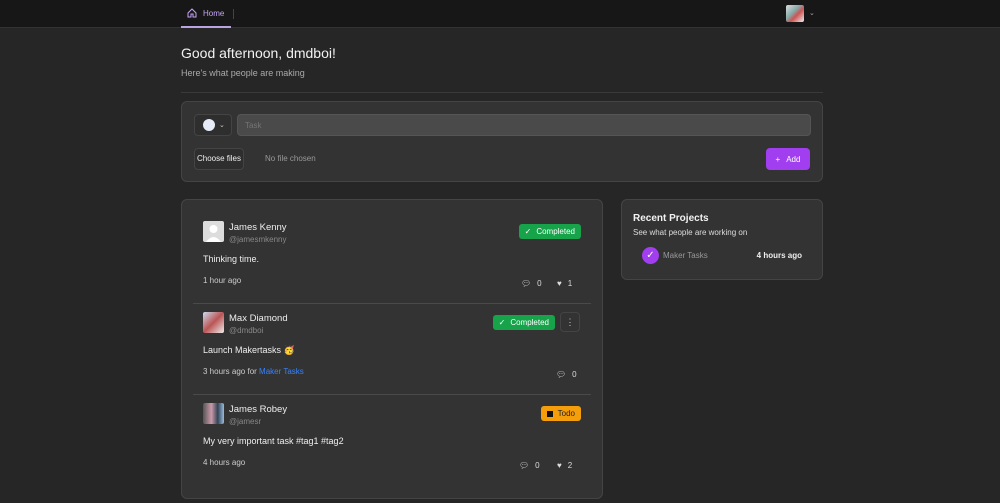 The height and width of the screenshot is (503, 1000). Describe the element at coordinates (219, 159) in the screenshot. I see `choose-files-button: Choose files` at that location.